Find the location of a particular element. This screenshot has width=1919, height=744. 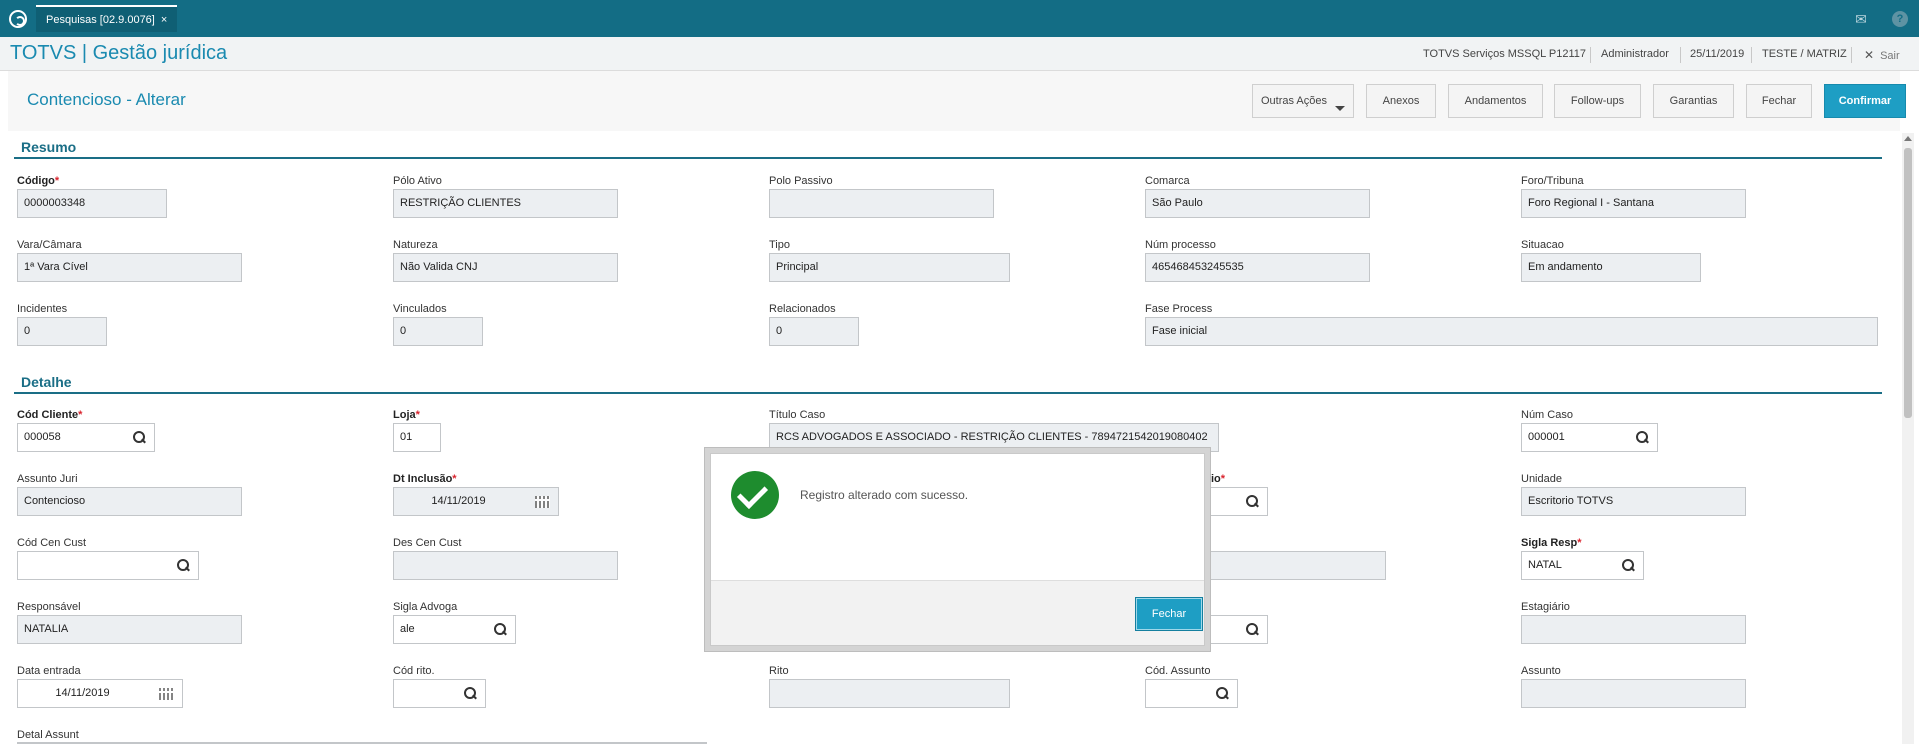

polo-passivo-label: Polo Passivo is located at coordinates (801, 181).